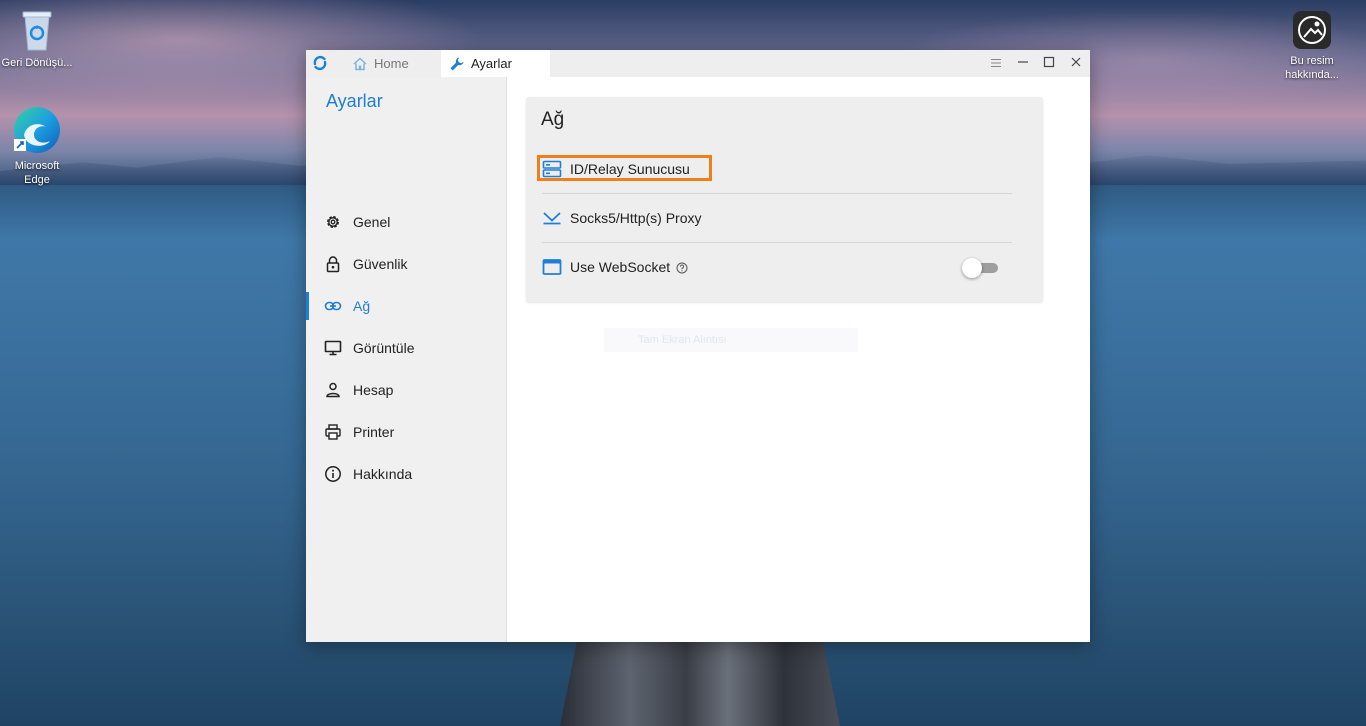  I want to click on row-label: Socks5/Http(s) Proxy, so click(636, 218).